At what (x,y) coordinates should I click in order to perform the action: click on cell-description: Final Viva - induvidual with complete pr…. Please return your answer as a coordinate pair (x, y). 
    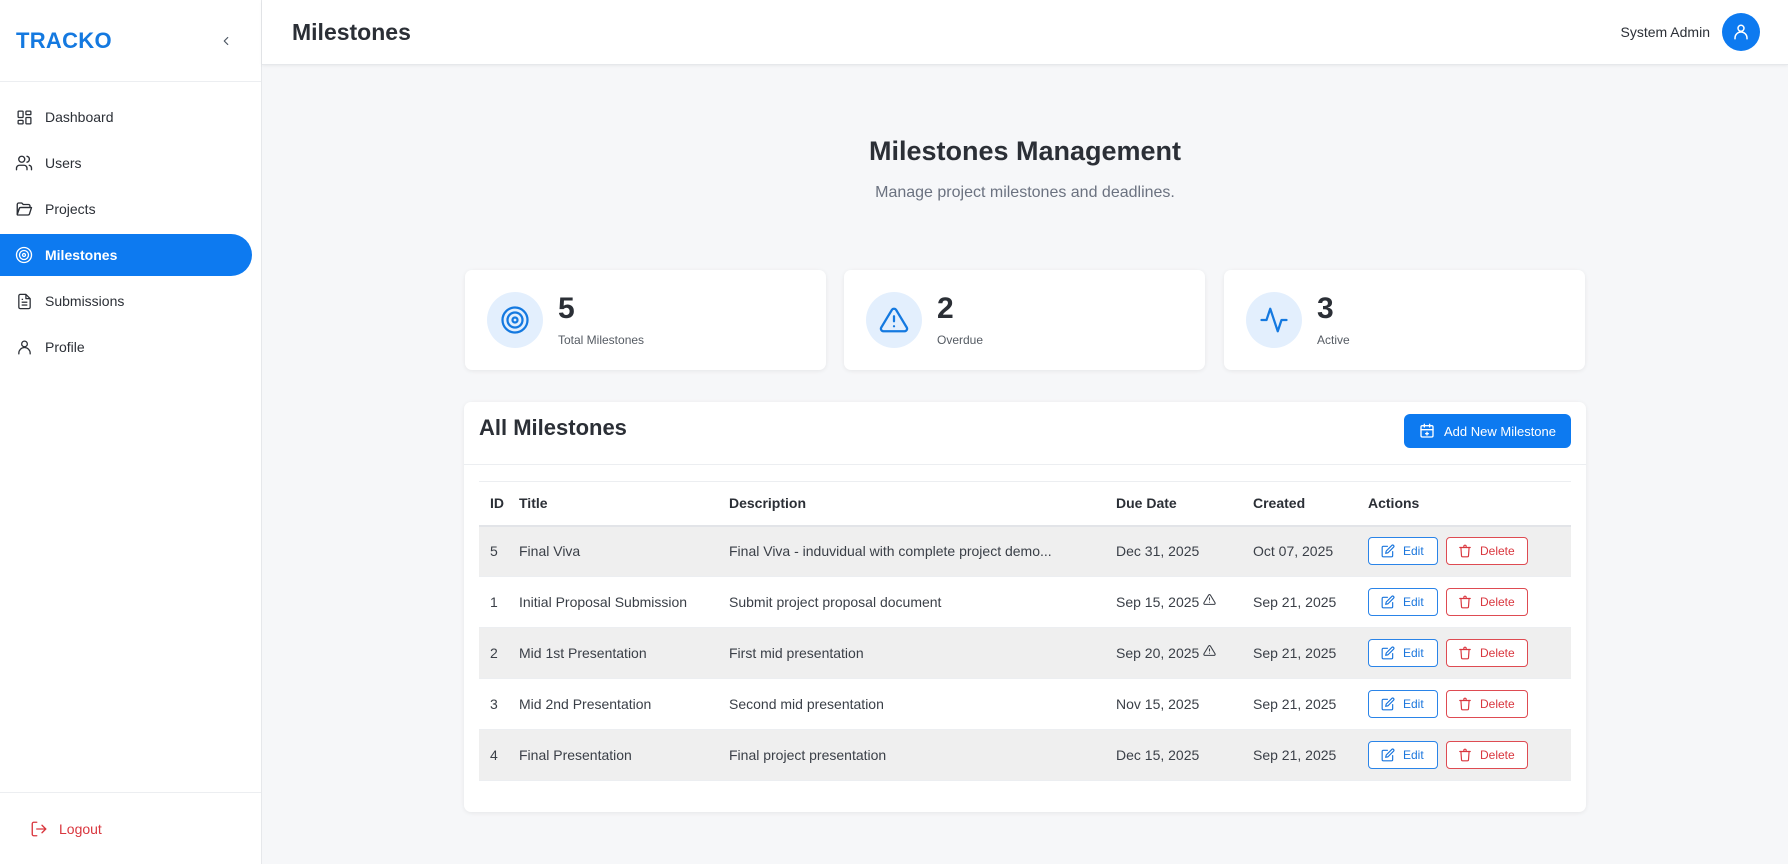
    Looking at the image, I should click on (922, 551).